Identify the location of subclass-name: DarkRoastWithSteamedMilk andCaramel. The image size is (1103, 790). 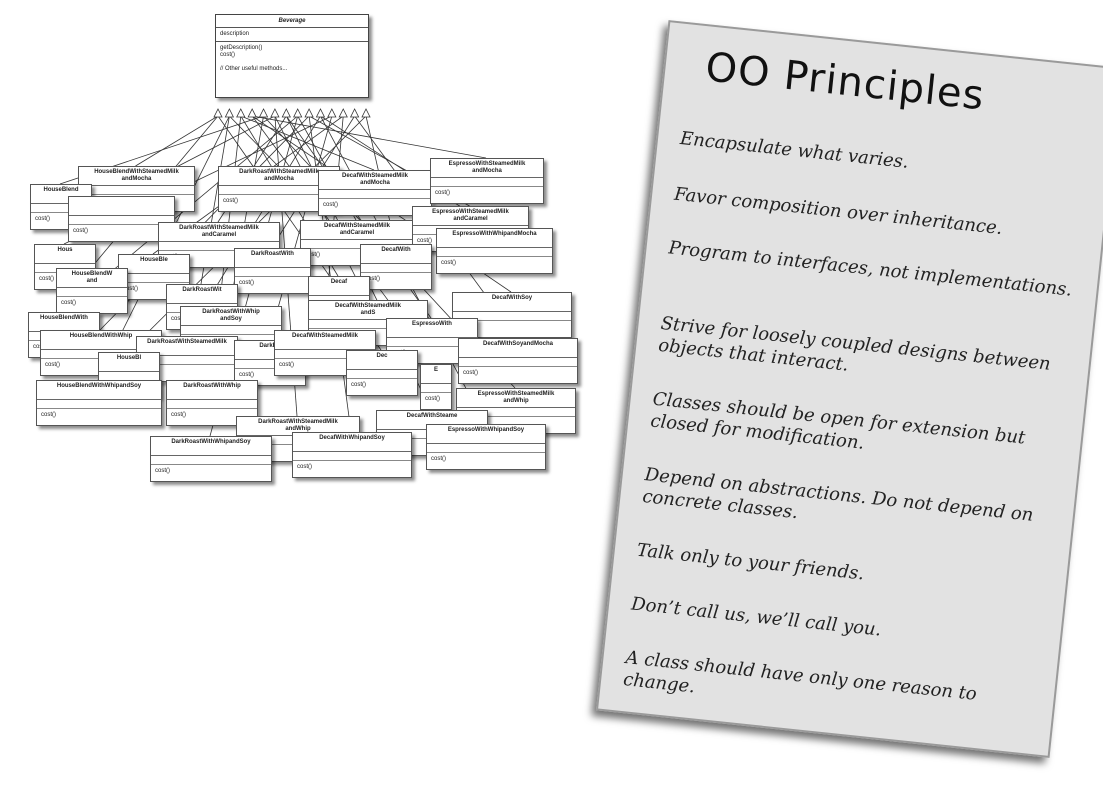
(219, 232).